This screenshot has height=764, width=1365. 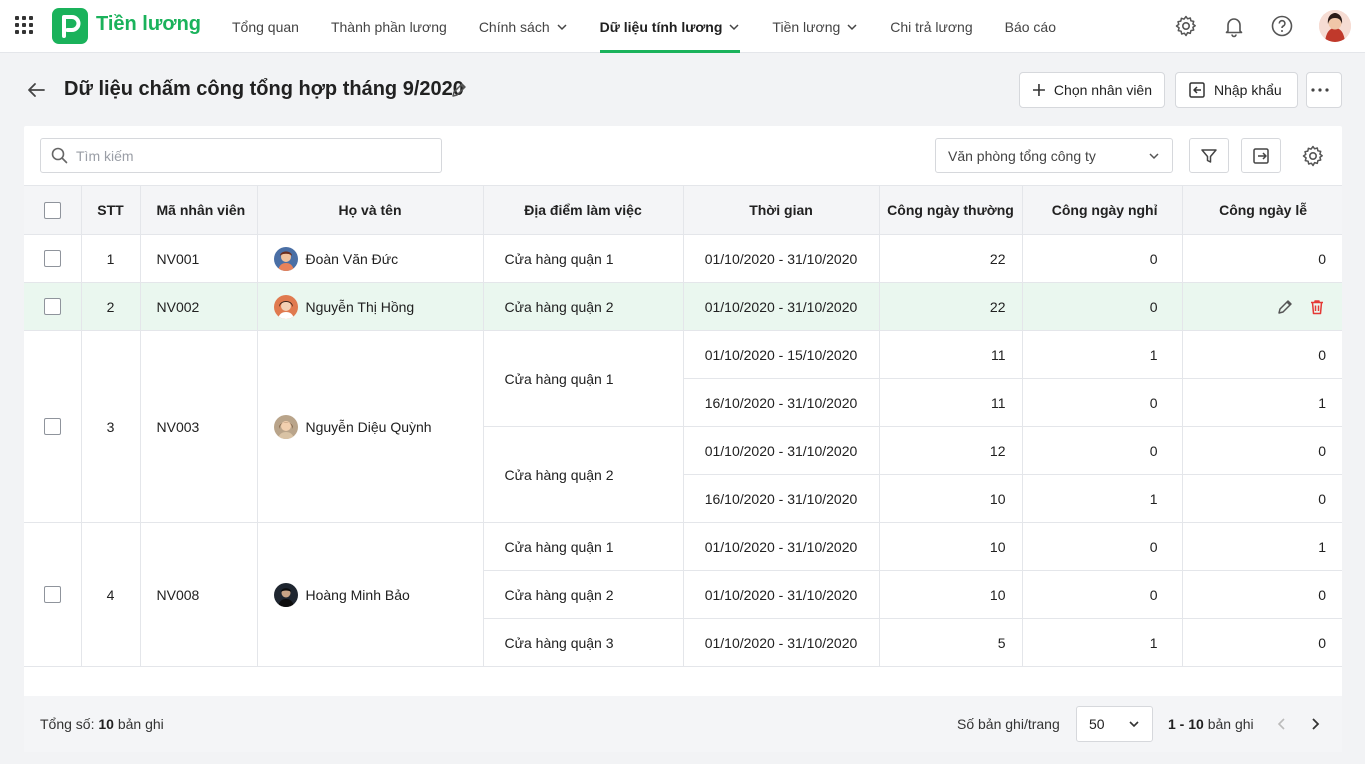 I want to click on stt-cell: 3, so click(x=110, y=426).